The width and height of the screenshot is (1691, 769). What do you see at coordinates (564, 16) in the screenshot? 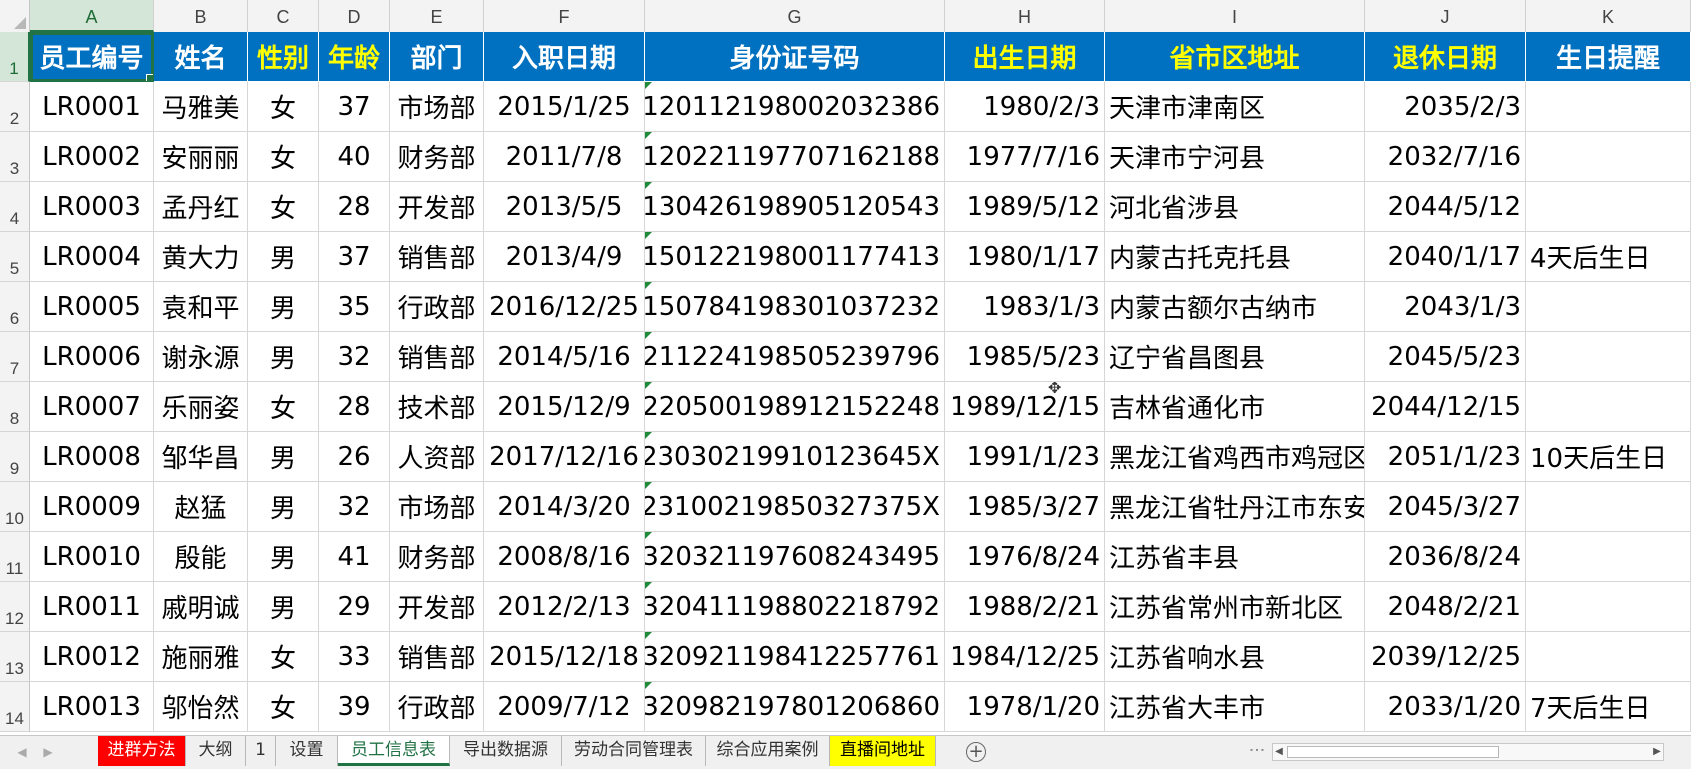
I see `column-header-f: F` at bounding box center [564, 16].